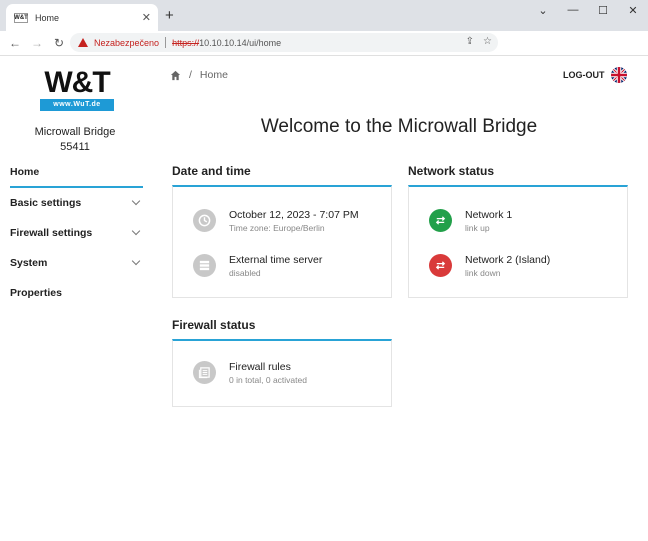 The image size is (648, 541). What do you see at coordinates (76, 263) in the screenshot?
I see `sidebar-item-system: System` at bounding box center [76, 263].